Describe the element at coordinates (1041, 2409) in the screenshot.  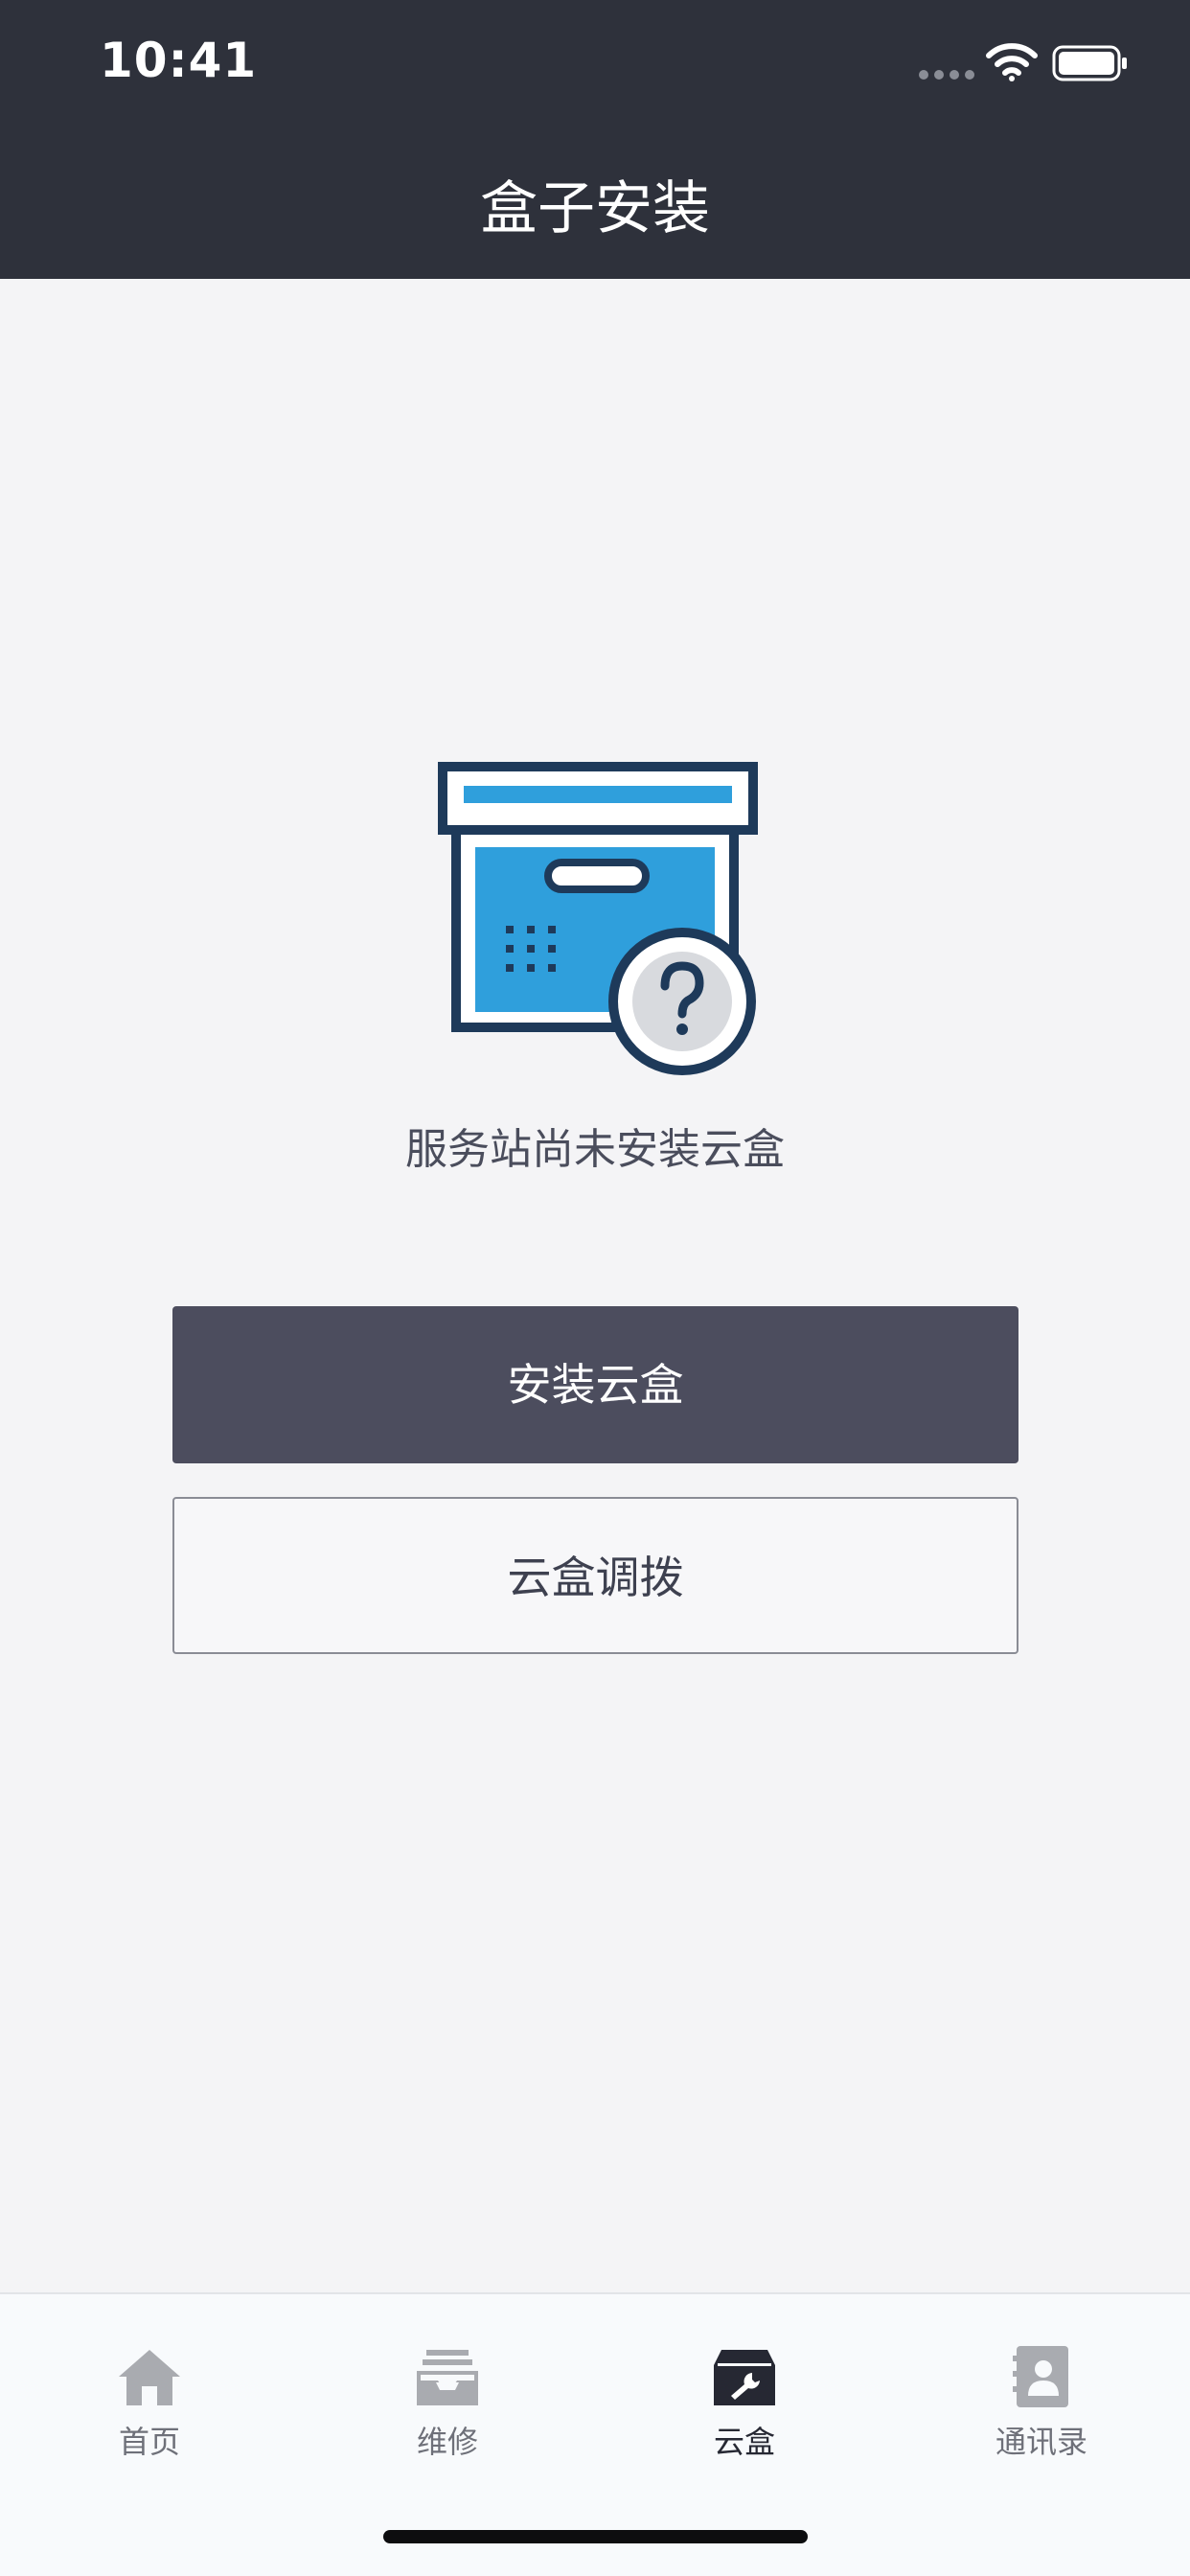
I see `tab-contacts: 通讯录` at that location.